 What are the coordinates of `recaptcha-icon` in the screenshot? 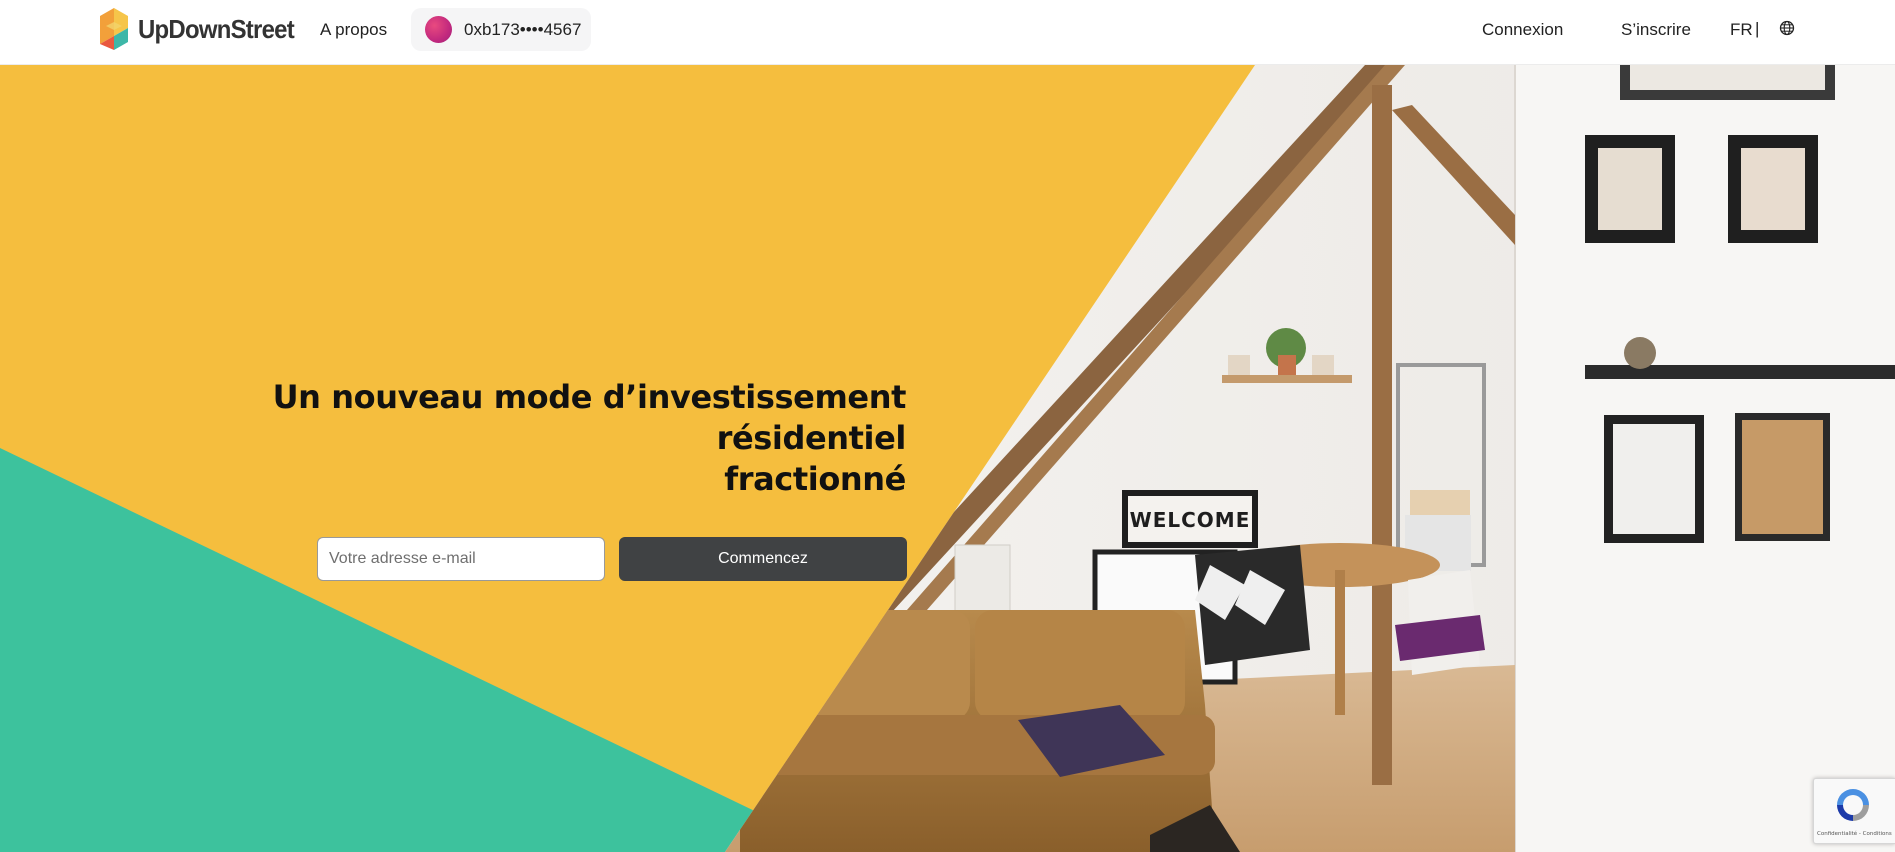 It's located at (1853, 805).